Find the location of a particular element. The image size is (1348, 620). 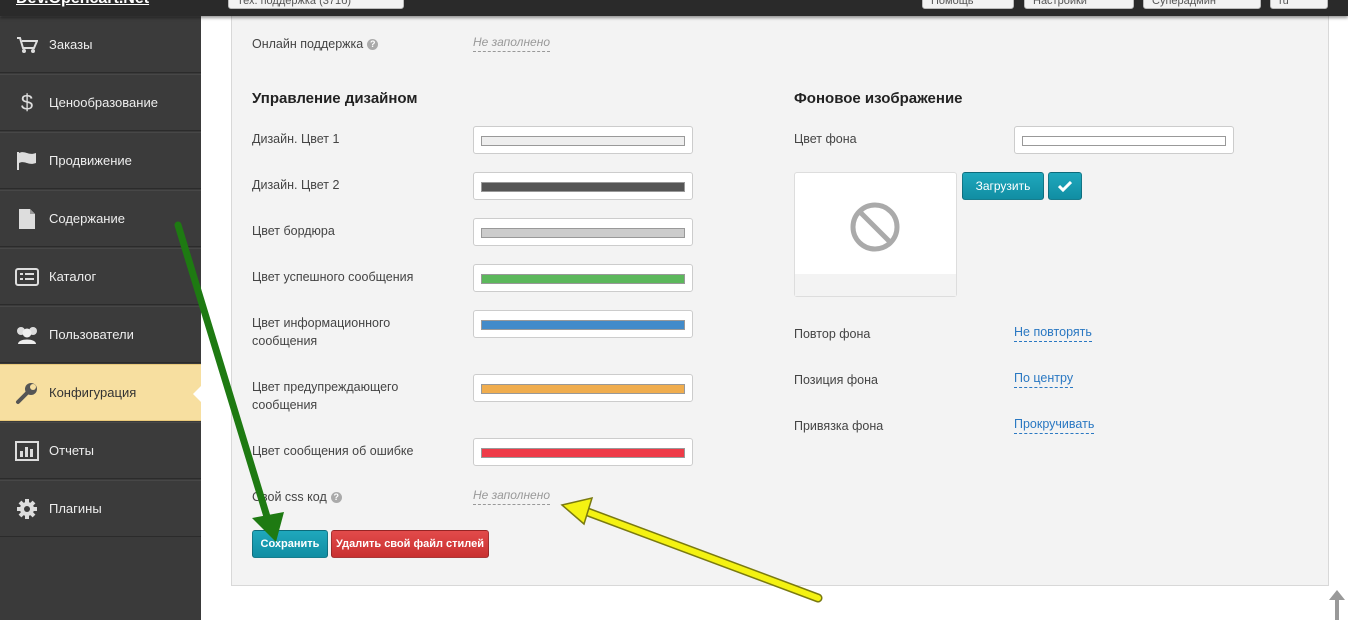

online-support-value: Не заполнено is located at coordinates (511, 43).